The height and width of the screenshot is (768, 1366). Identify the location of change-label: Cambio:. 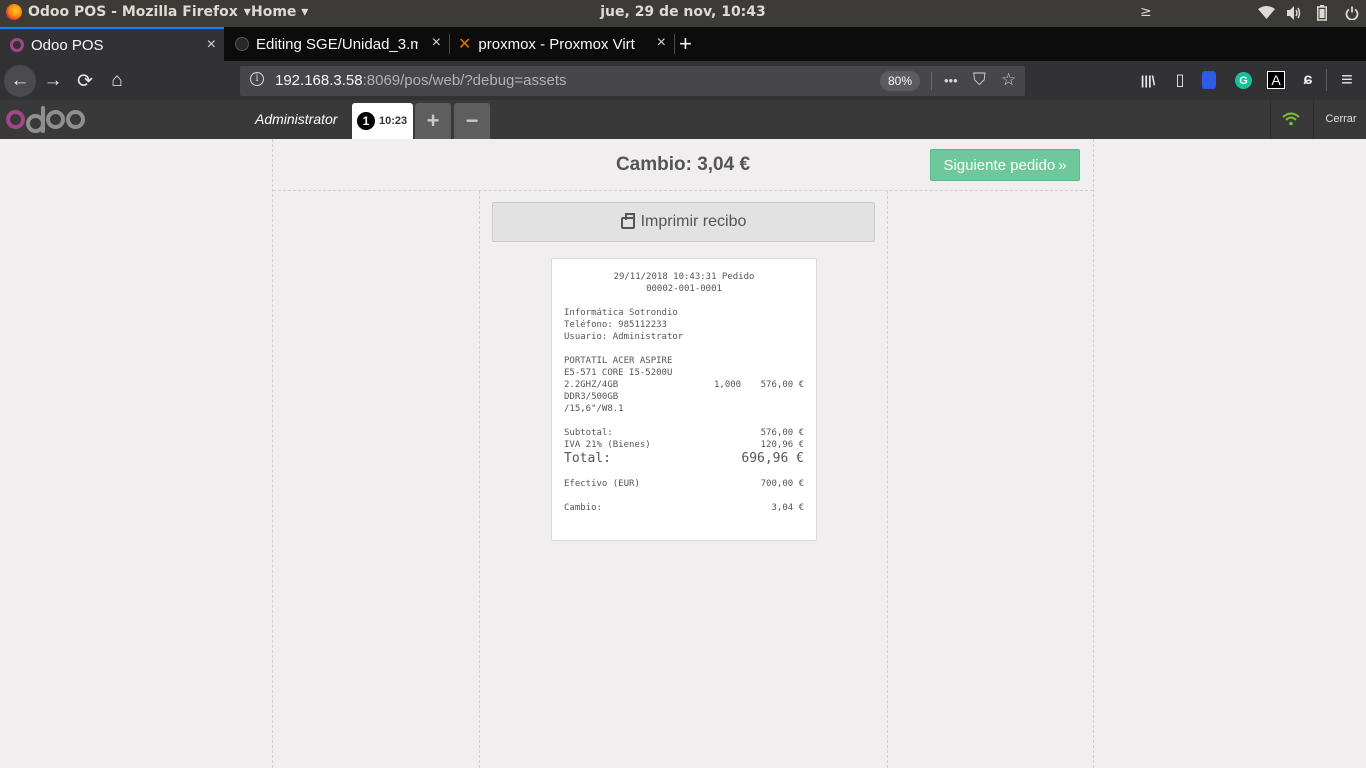
(583, 508).